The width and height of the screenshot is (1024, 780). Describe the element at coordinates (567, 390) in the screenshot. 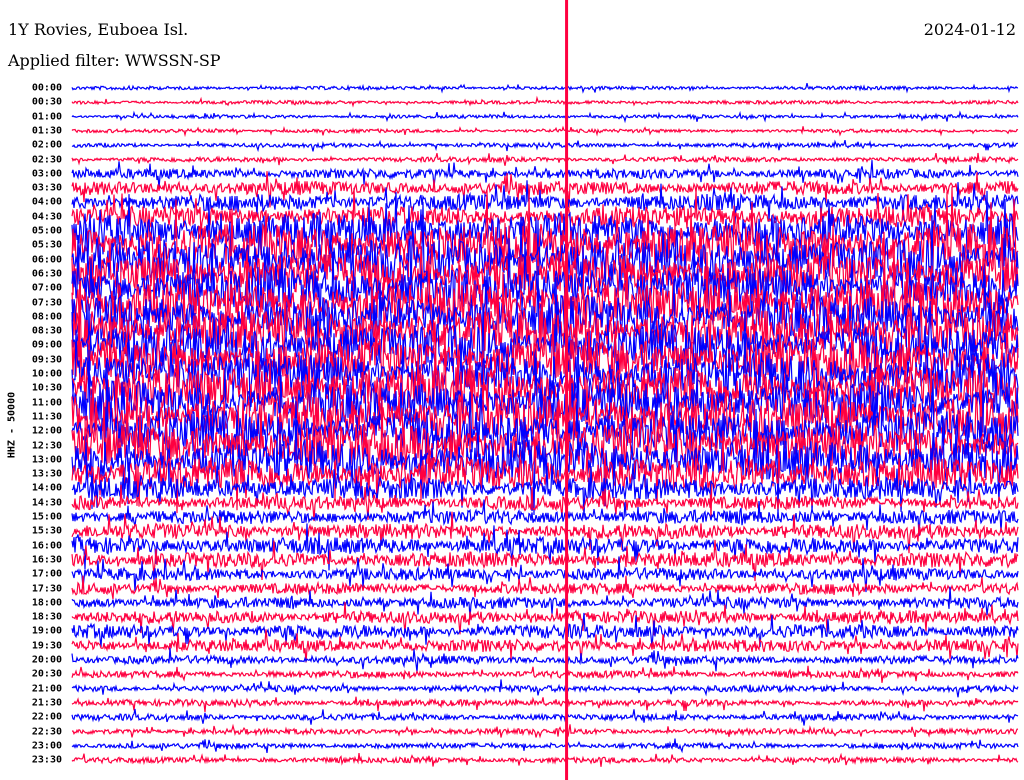

I see `event-spike` at that location.